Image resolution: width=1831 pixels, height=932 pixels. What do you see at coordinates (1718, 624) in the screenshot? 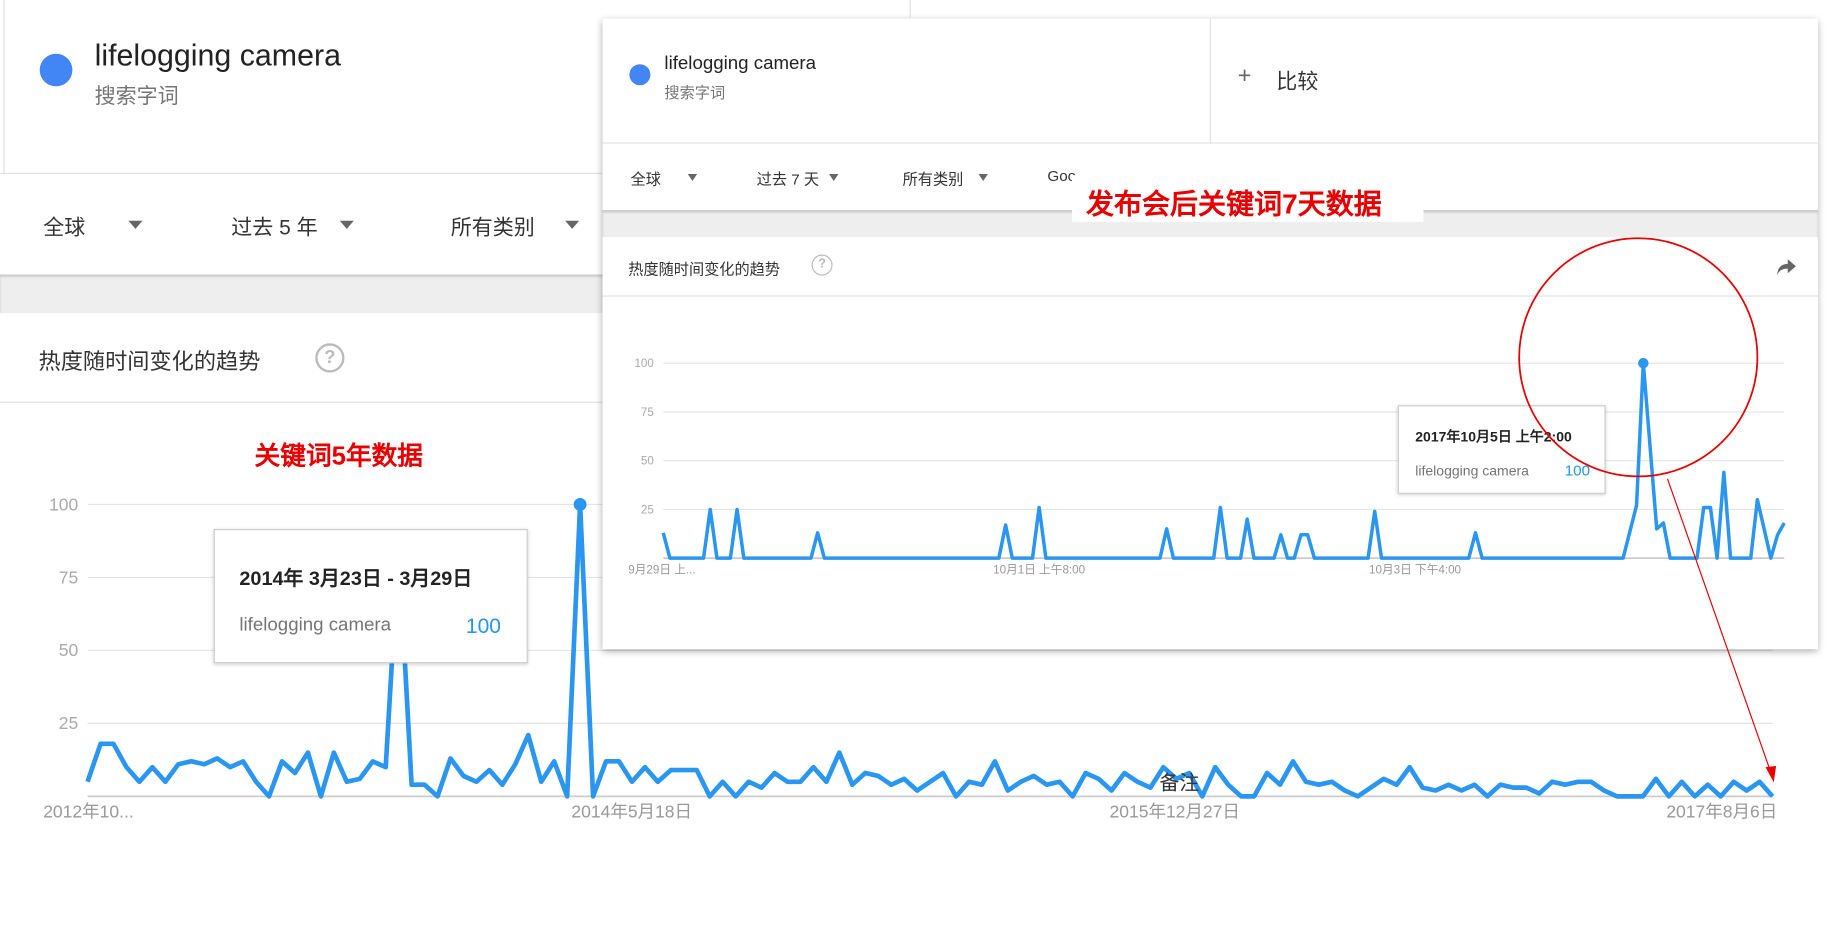
I see `pointer-arrow-line` at bounding box center [1718, 624].